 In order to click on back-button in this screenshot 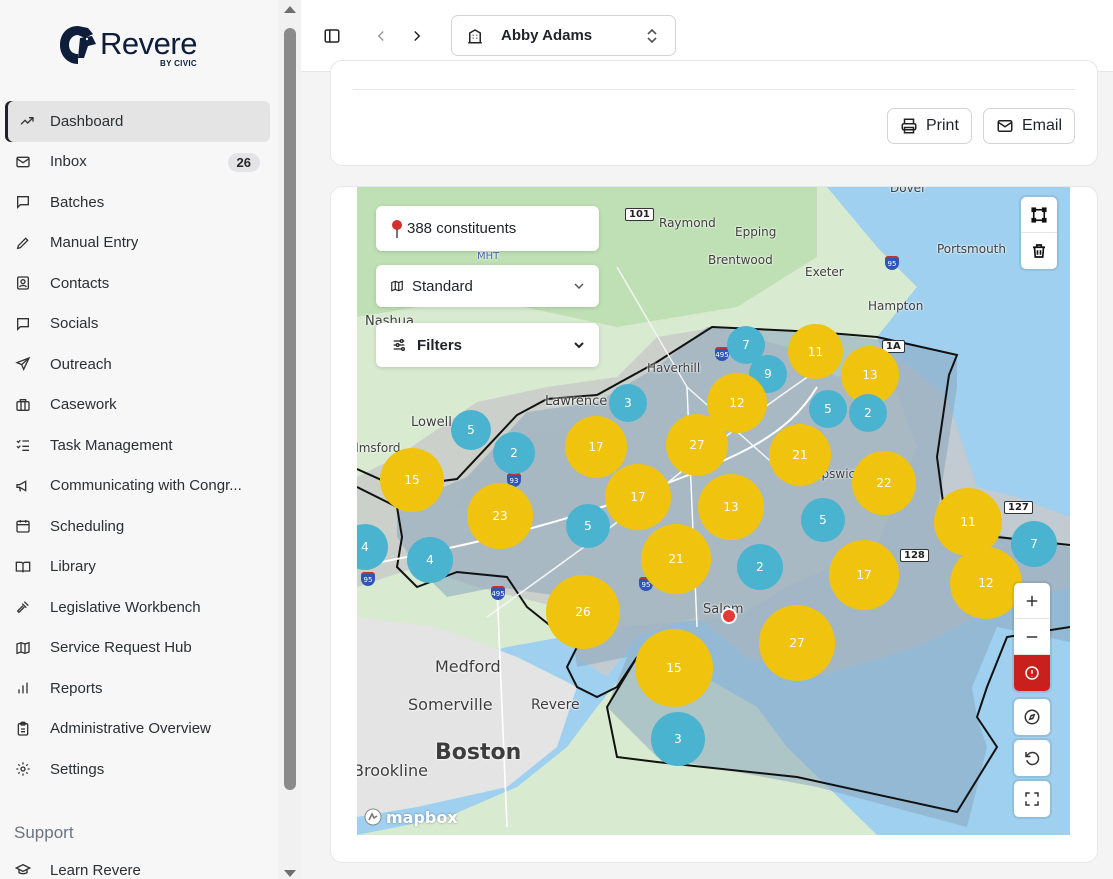, I will do `click(381, 36)`.